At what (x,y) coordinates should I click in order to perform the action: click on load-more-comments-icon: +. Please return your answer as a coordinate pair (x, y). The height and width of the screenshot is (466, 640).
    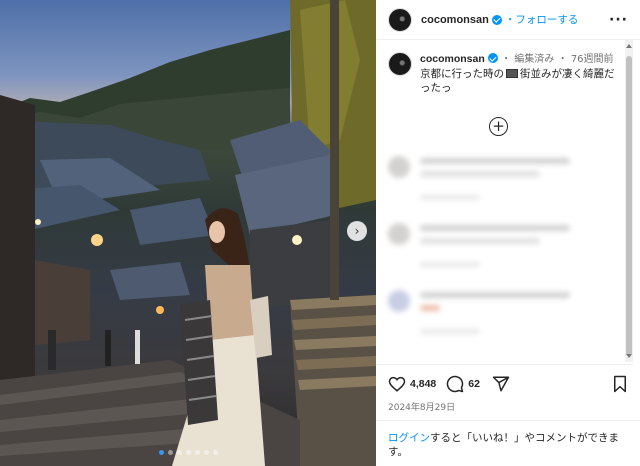
    Looking at the image, I should click on (498, 126).